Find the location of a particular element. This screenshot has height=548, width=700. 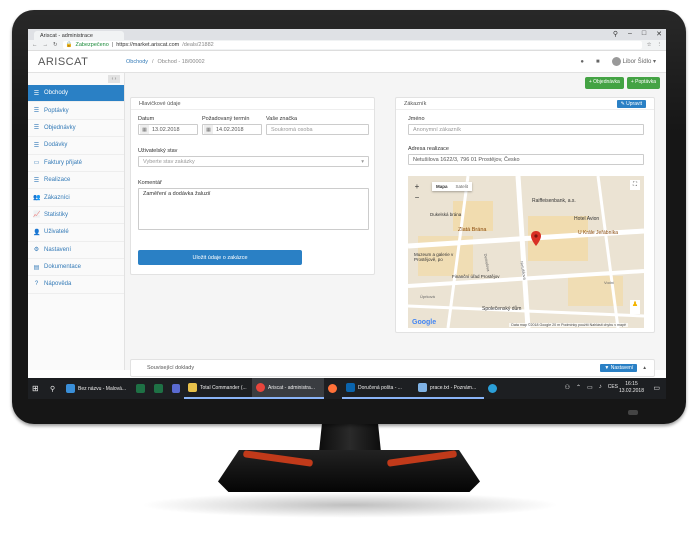

gear-icon: ⚙ is located at coordinates (36, 250).